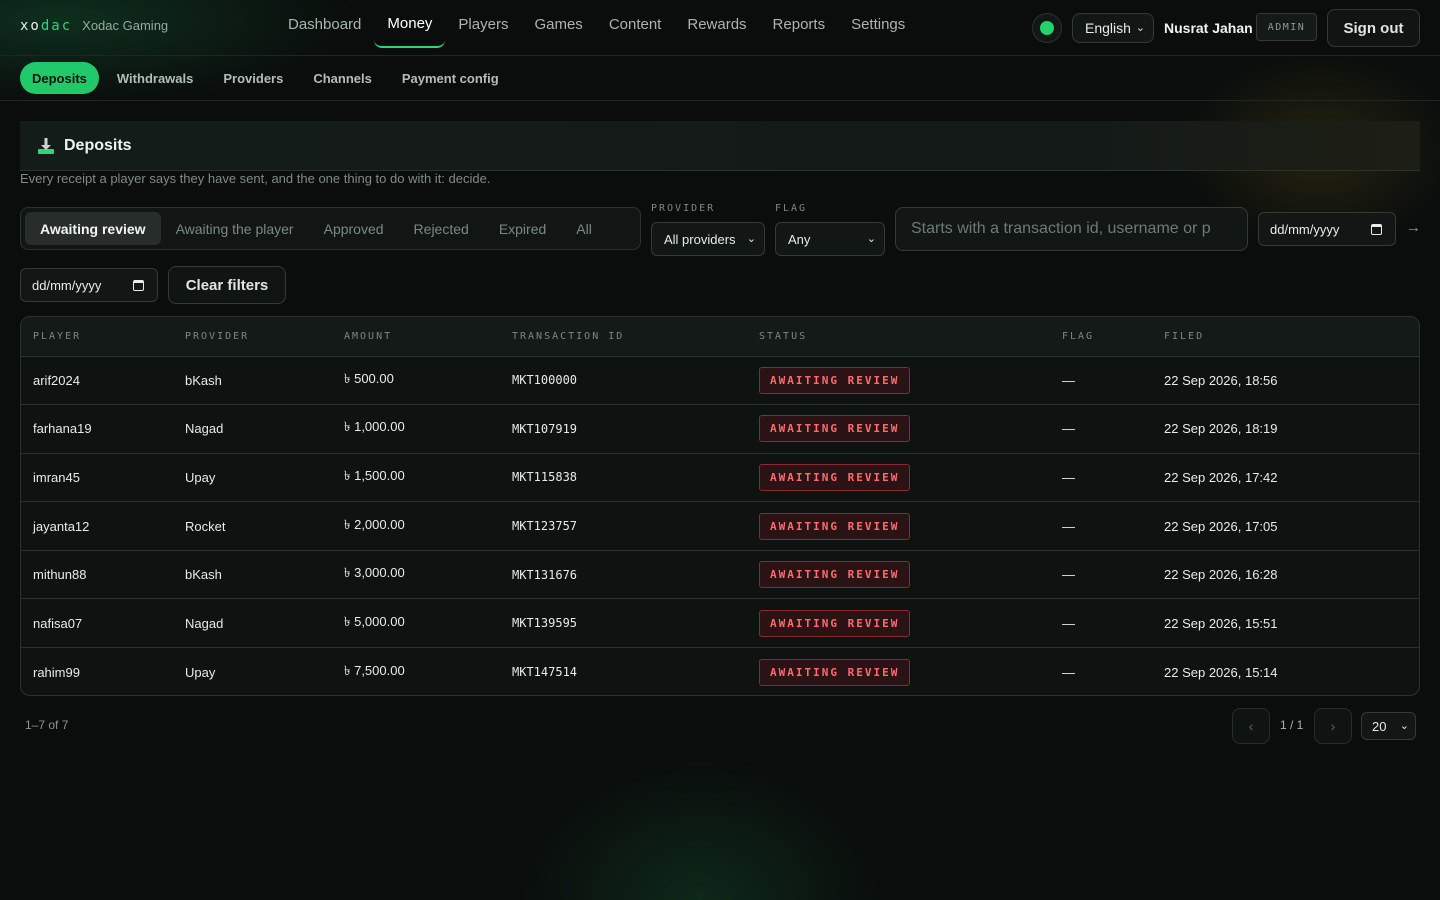  What do you see at coordinates (416, 381) in the screenshot?
I see `cell-amount: ৳ 500.00` at bounding box center [416, 381].